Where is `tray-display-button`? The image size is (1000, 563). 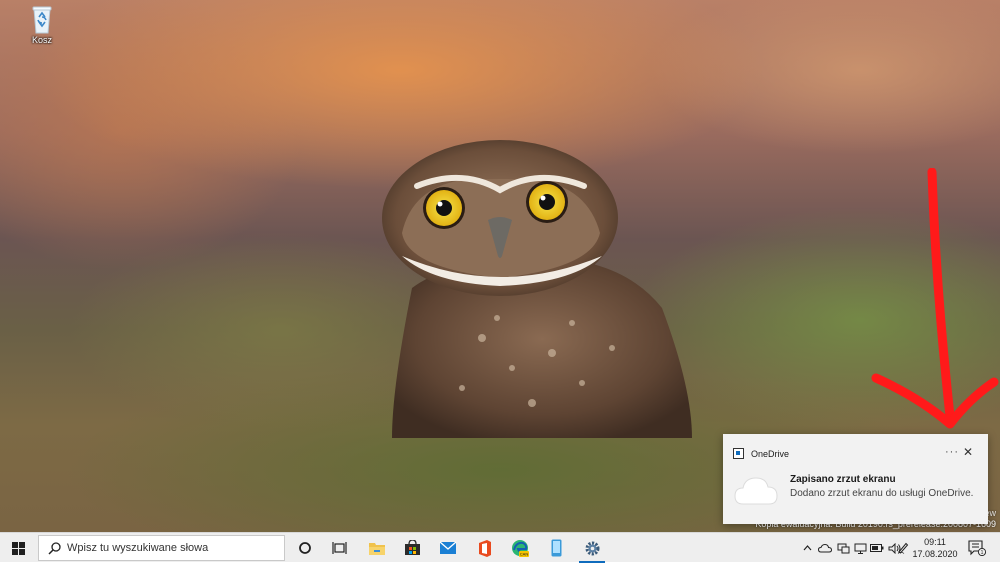 tray-display-button is located at coordinates (860, 548).